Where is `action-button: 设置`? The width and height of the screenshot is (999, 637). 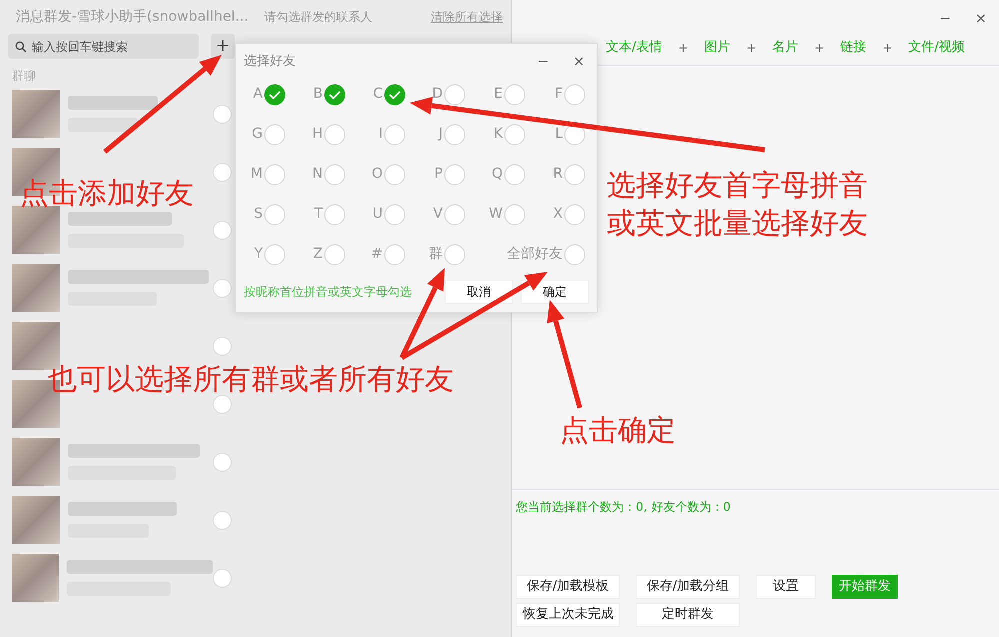
action-button: 设置 is located at coordinates (786, 587).